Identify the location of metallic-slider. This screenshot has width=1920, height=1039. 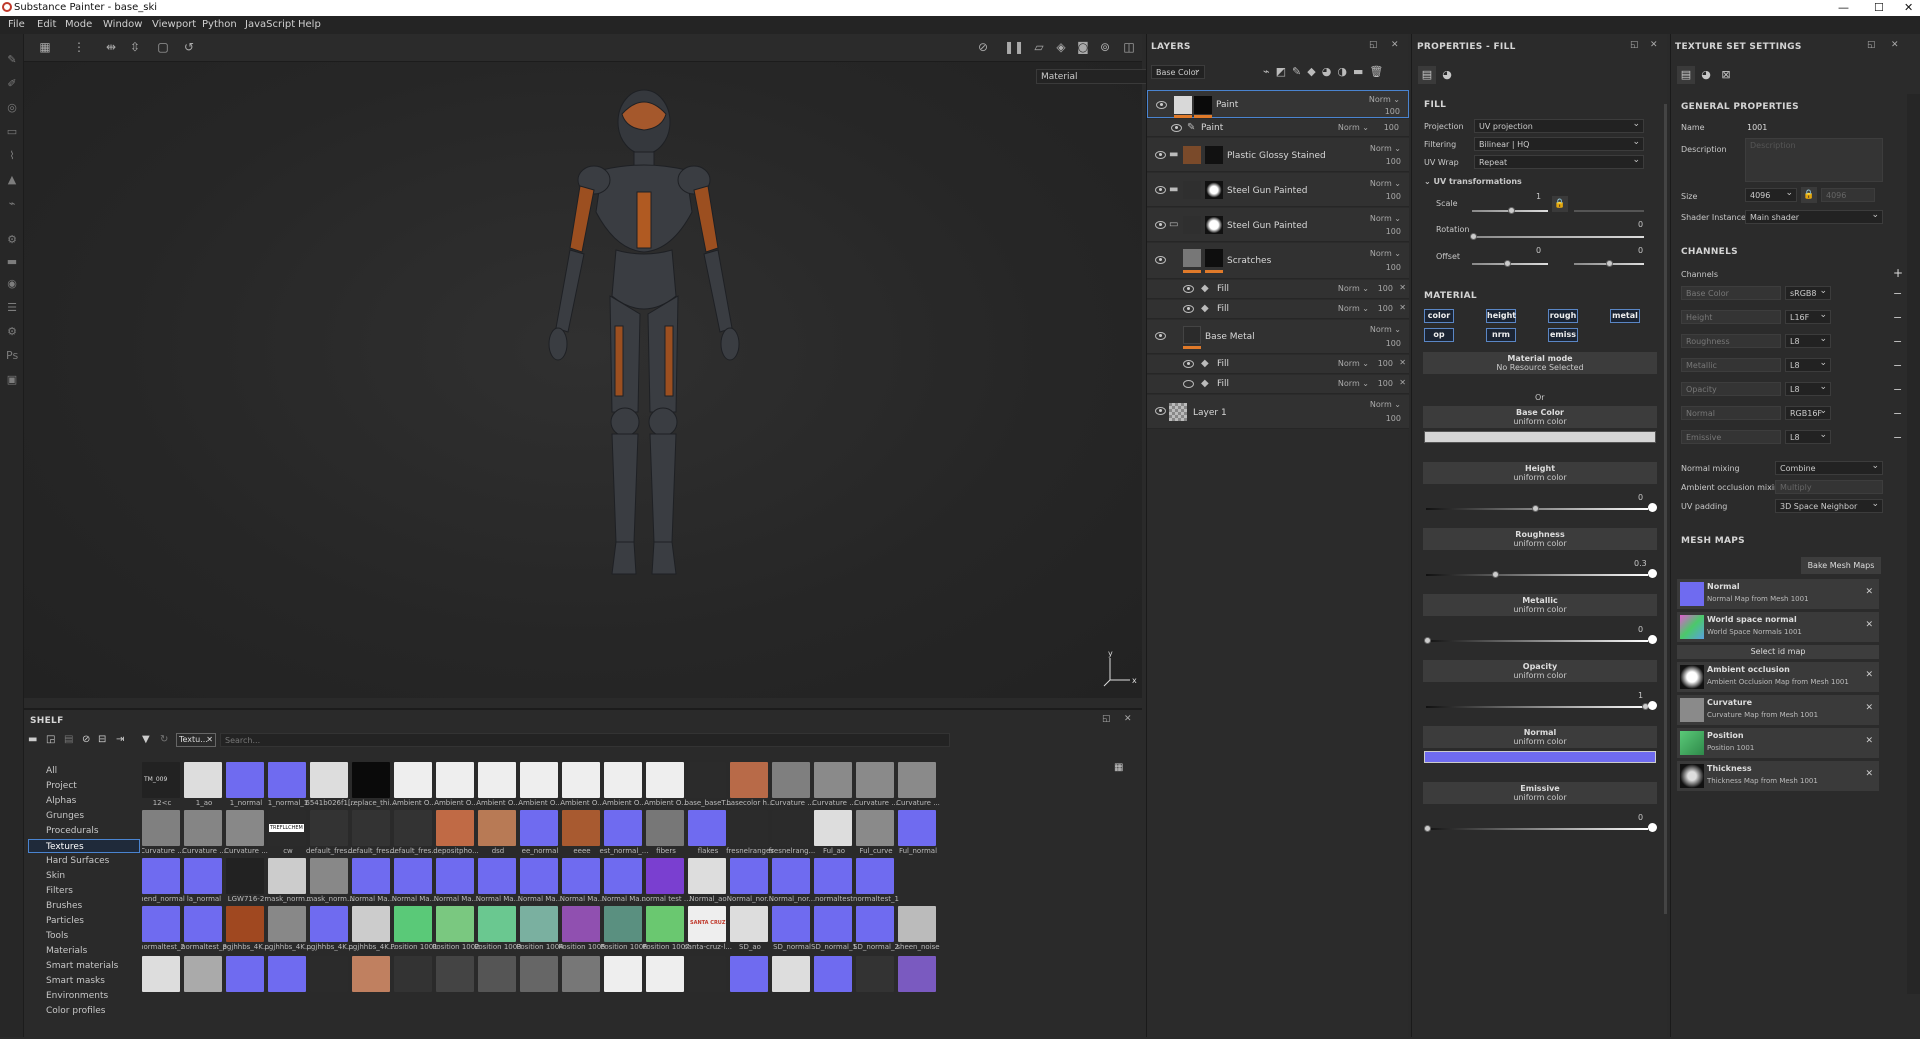
(1537, 641).